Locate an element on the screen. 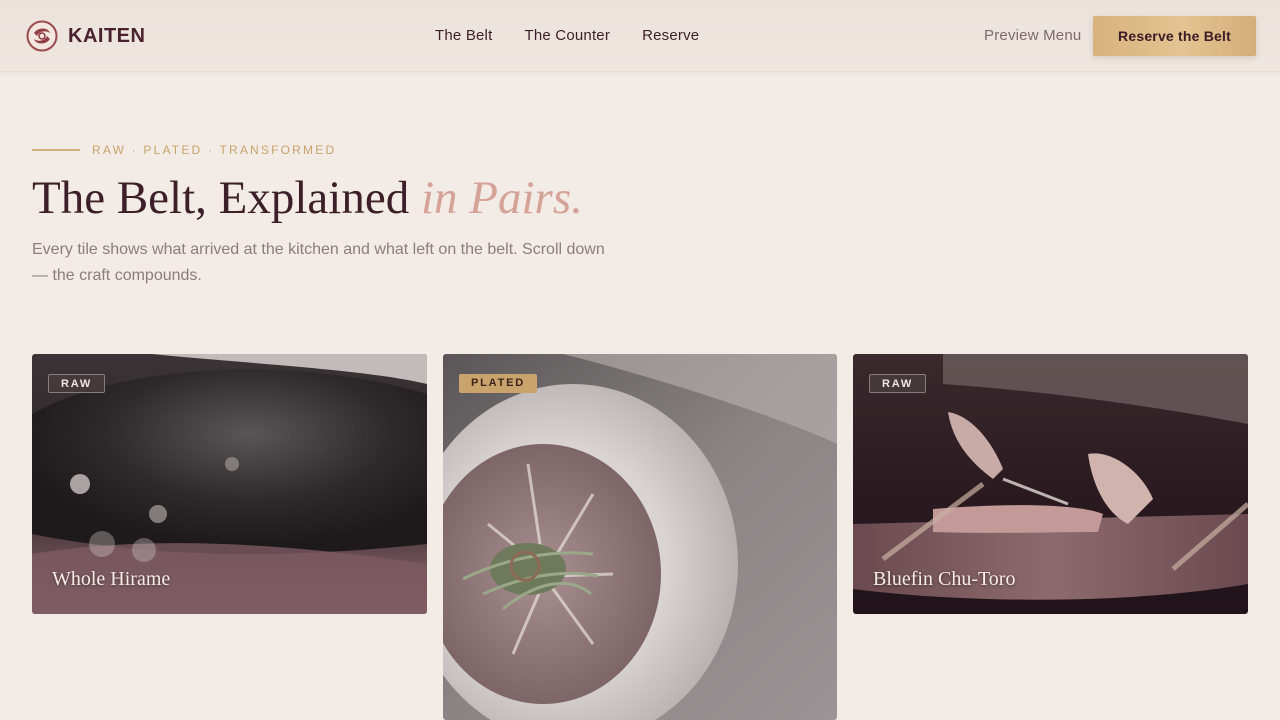 This screenshot has height=720, width=1280. main-nav: The Belt The Counter Reserve is located at coordinates (583, 35).